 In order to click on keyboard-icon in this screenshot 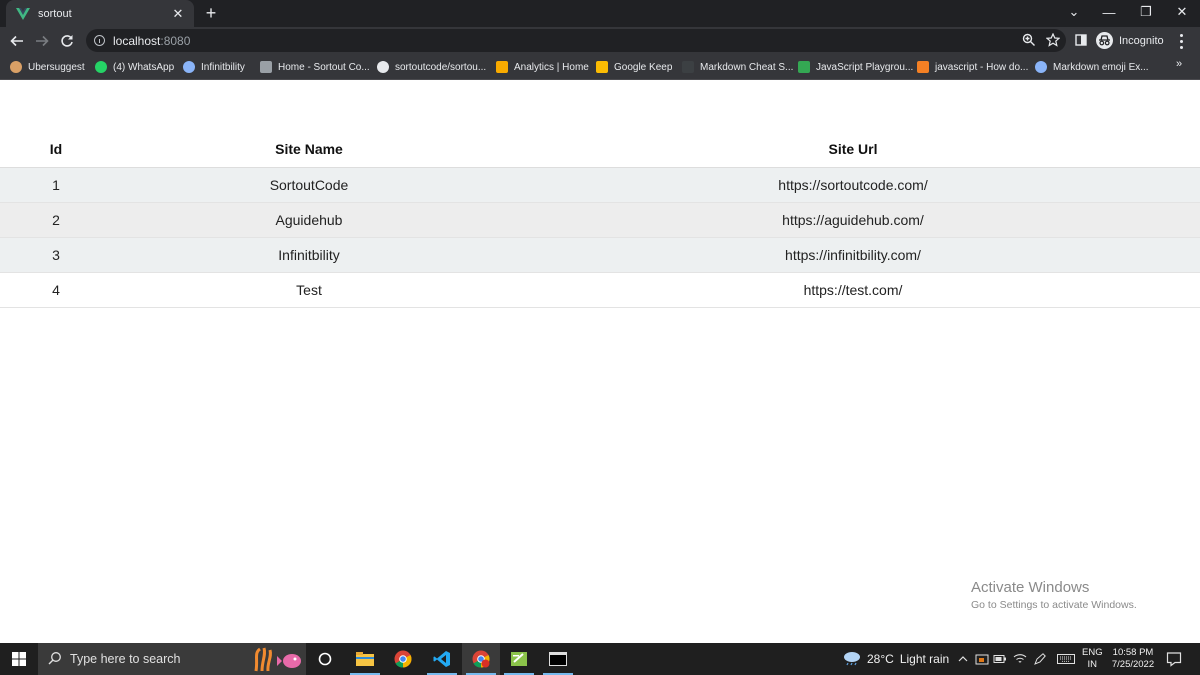, I will do `click(1066, 659)`.